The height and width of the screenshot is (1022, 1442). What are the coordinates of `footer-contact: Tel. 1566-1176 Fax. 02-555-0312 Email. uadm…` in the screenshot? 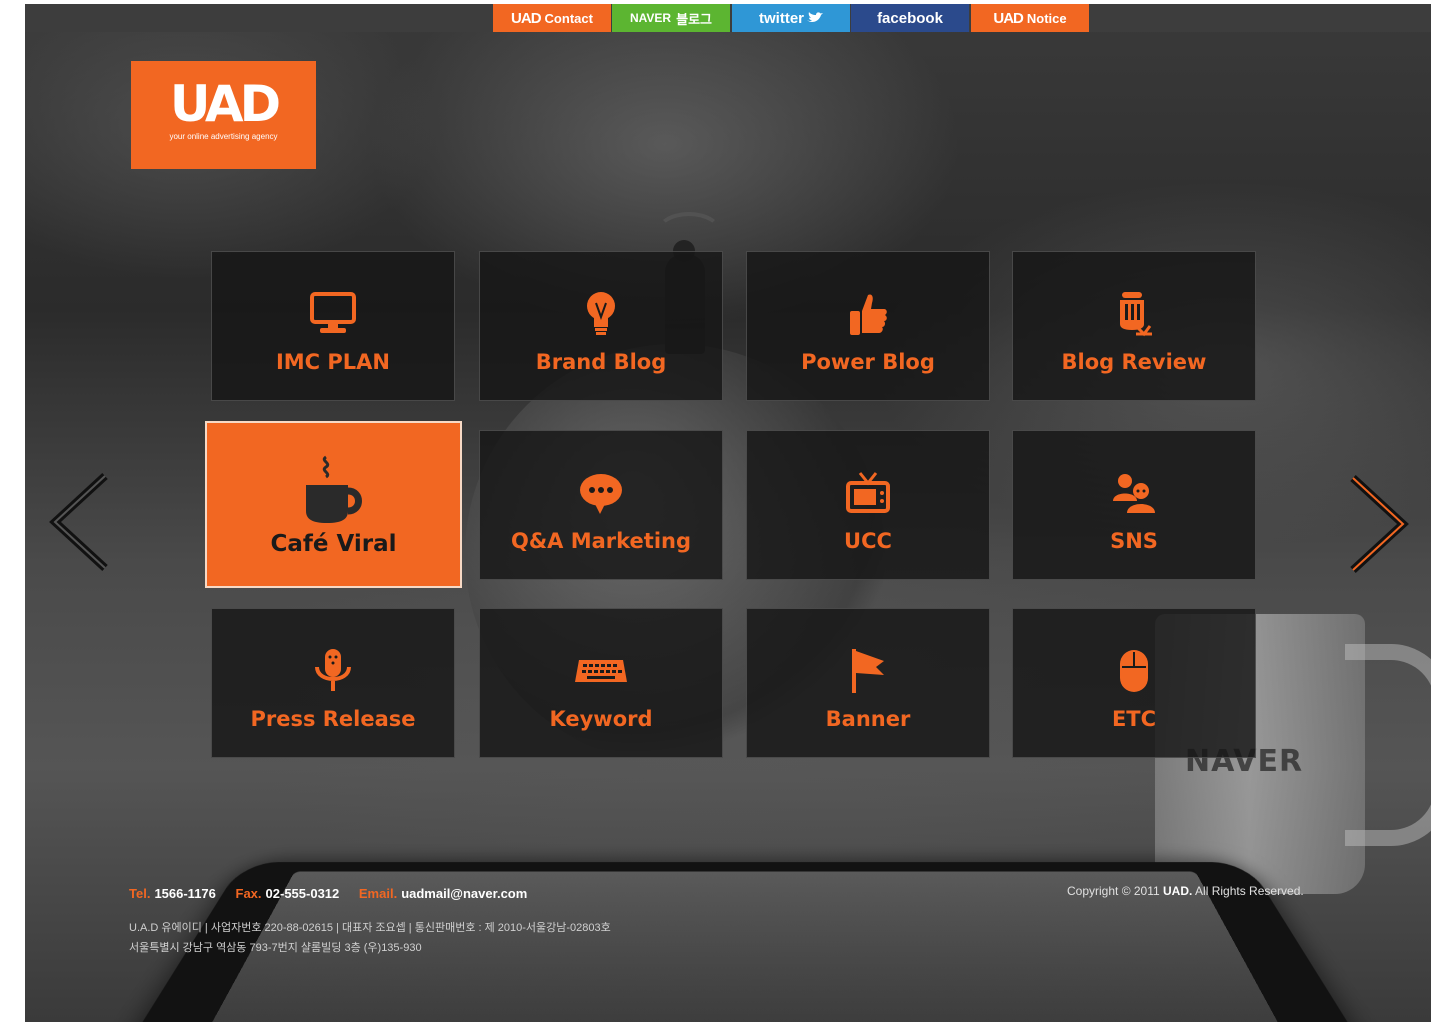 It's located at (336, 893).